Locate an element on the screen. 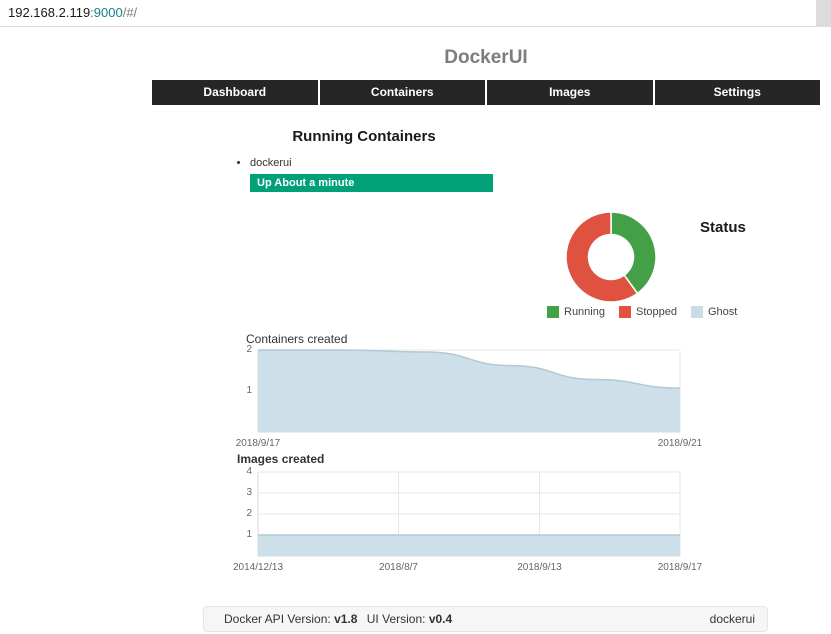 This screenshot has height=634, width=831. container-name-link: dockerui is located at coordinates (271, 163).